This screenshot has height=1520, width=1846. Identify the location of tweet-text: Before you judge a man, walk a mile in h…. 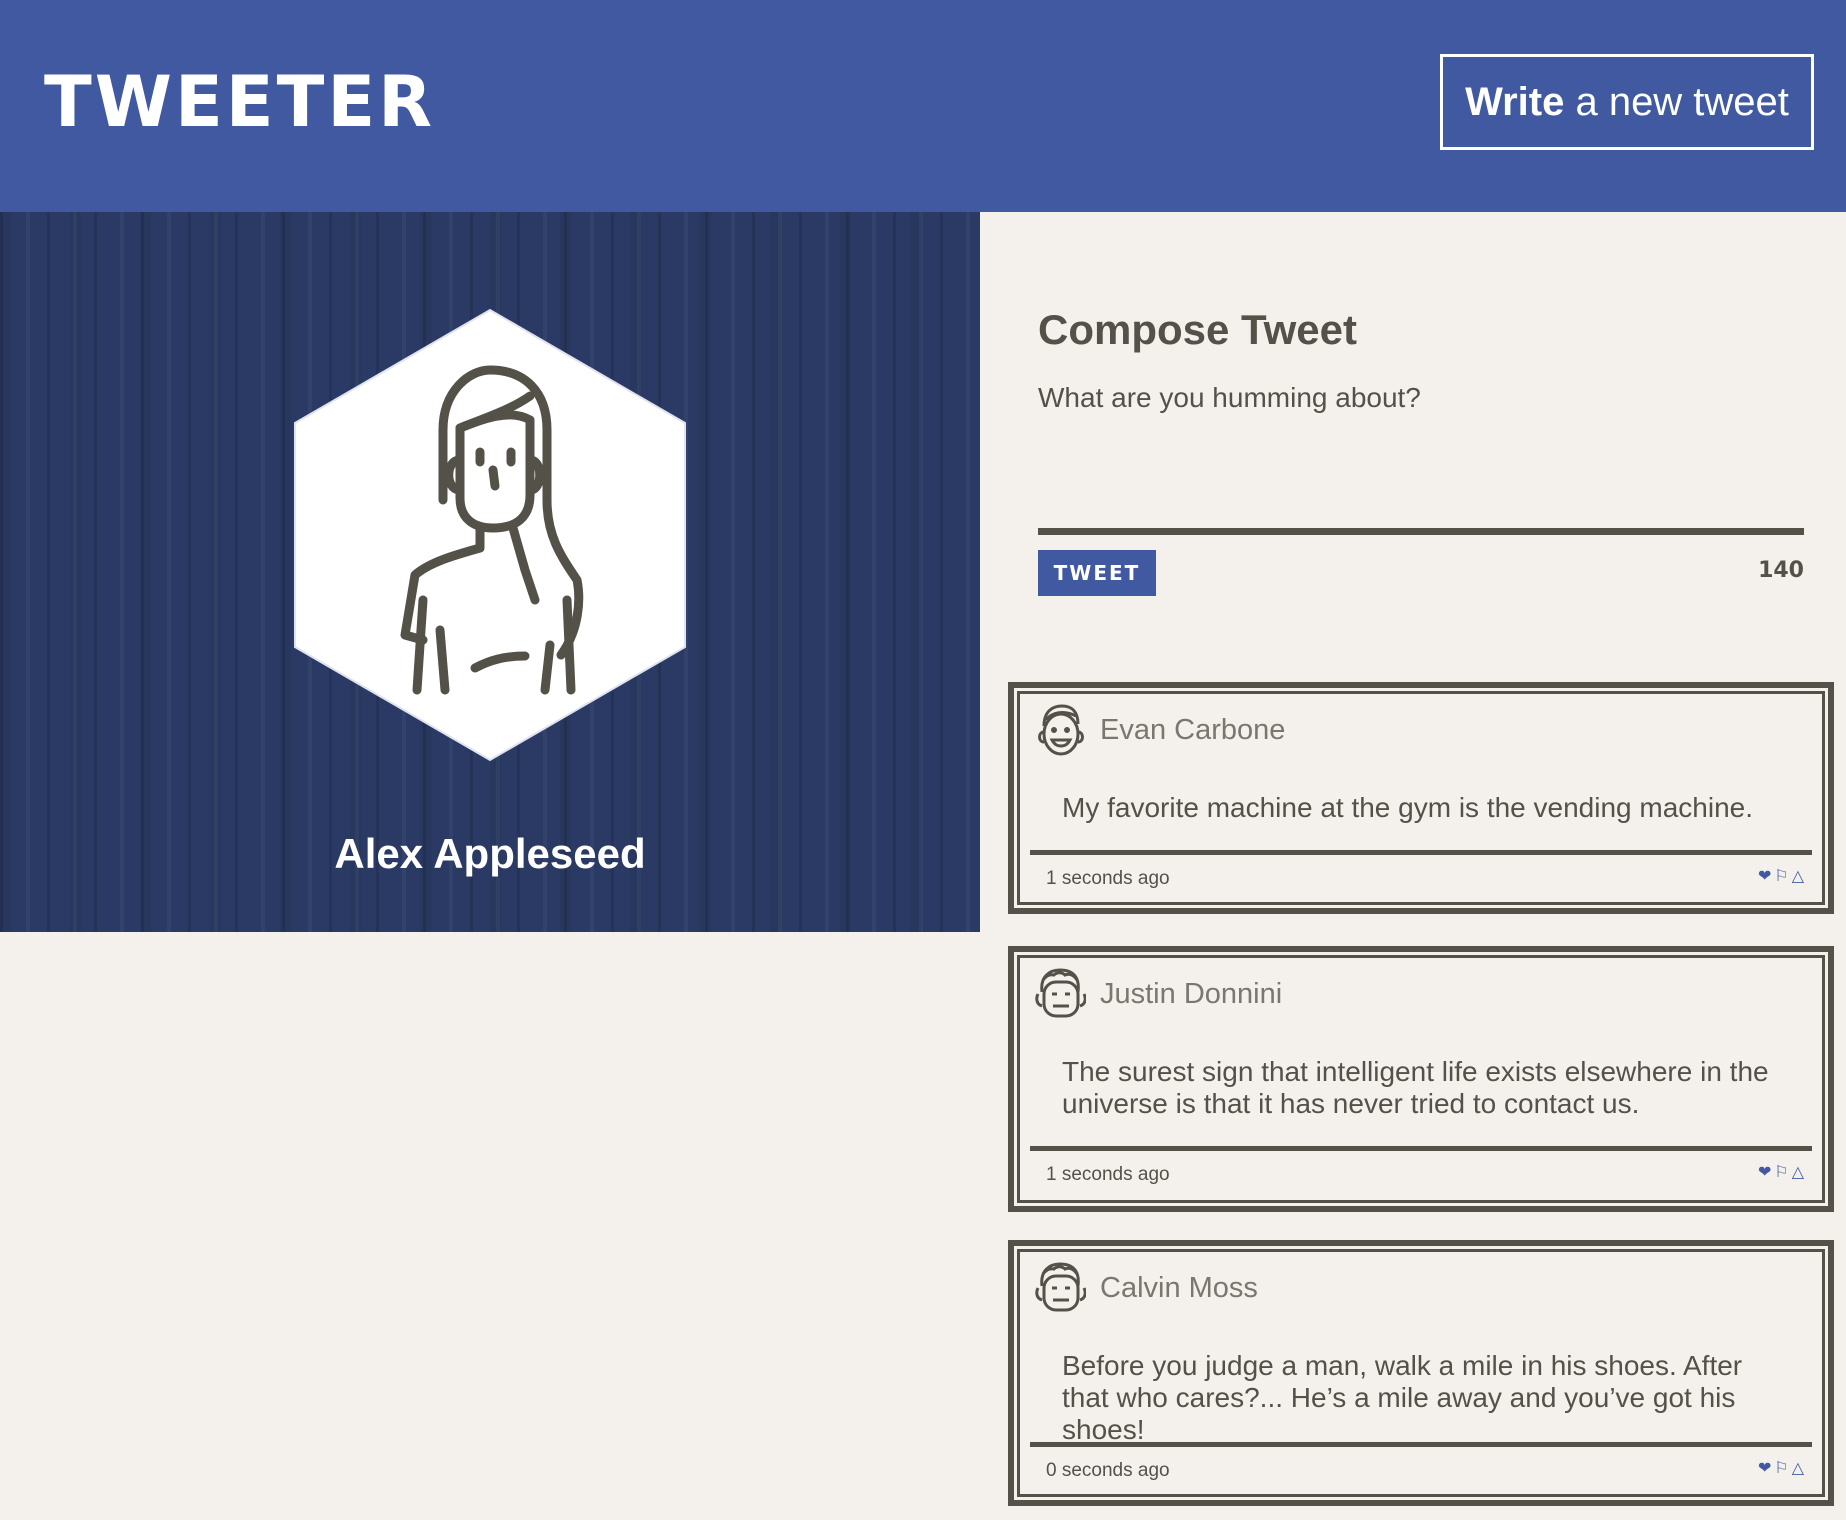
(1402, 1397).